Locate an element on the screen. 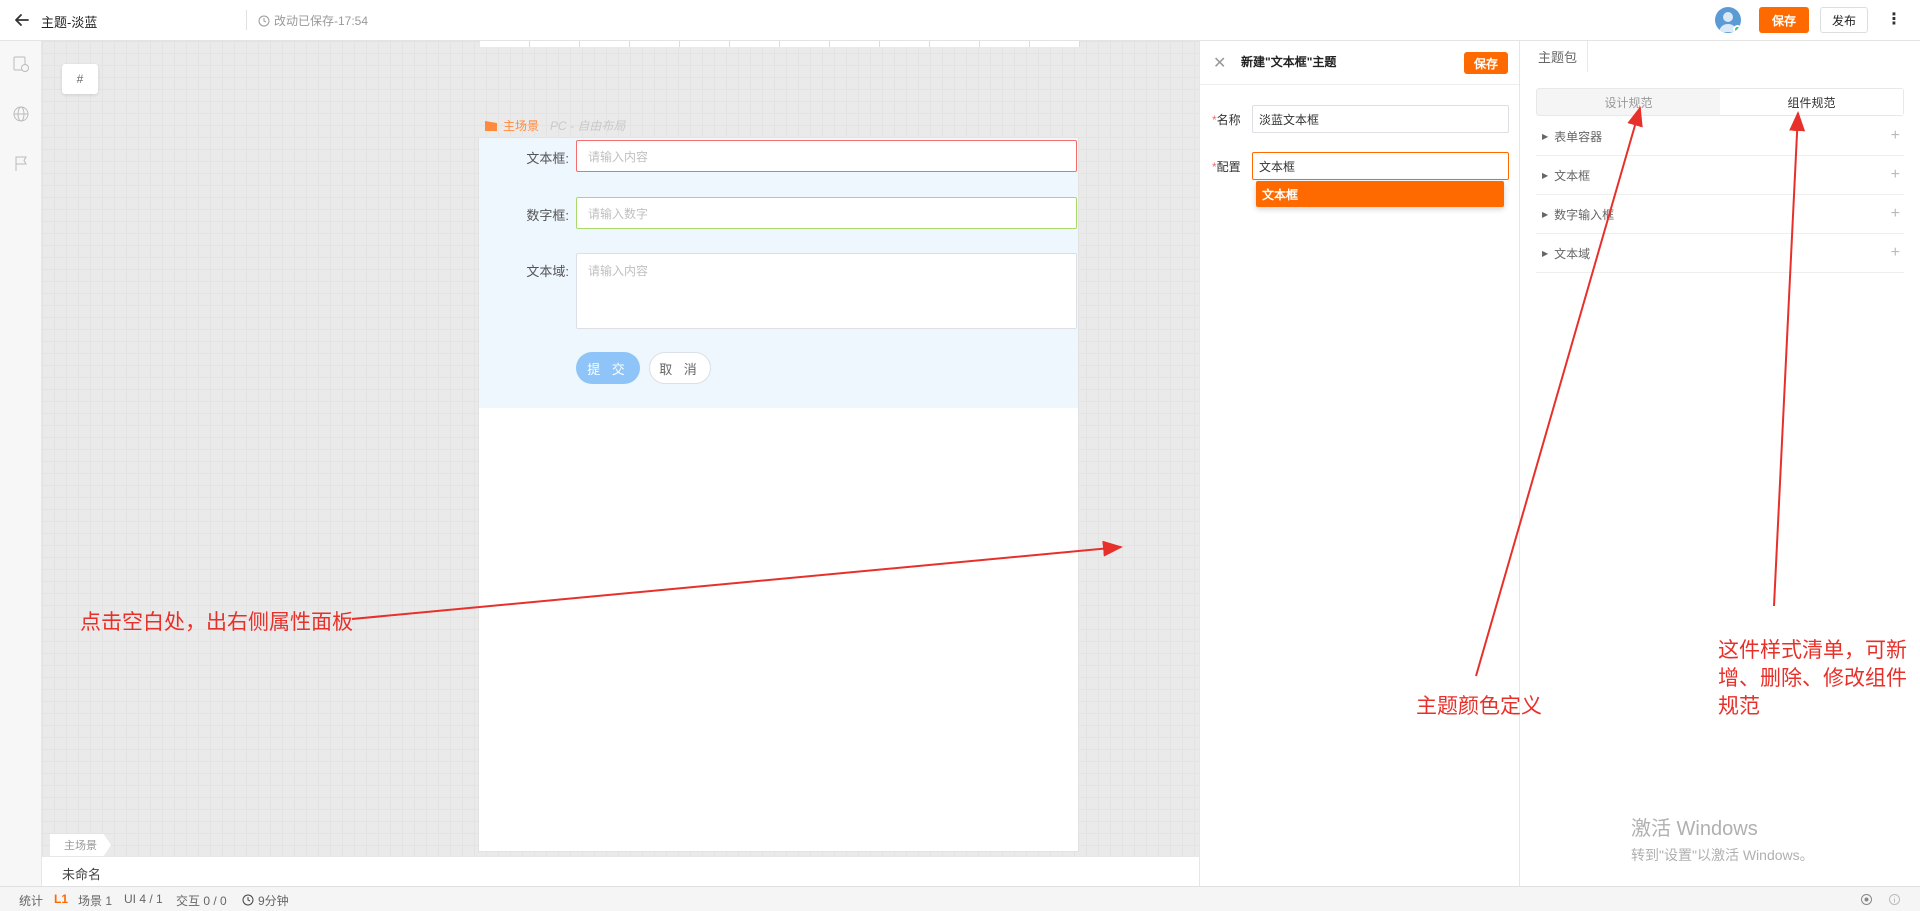 The height and width of the screenshot is (911, 1920). number-field: 请输入数字 is located at coordinates (826, 213).